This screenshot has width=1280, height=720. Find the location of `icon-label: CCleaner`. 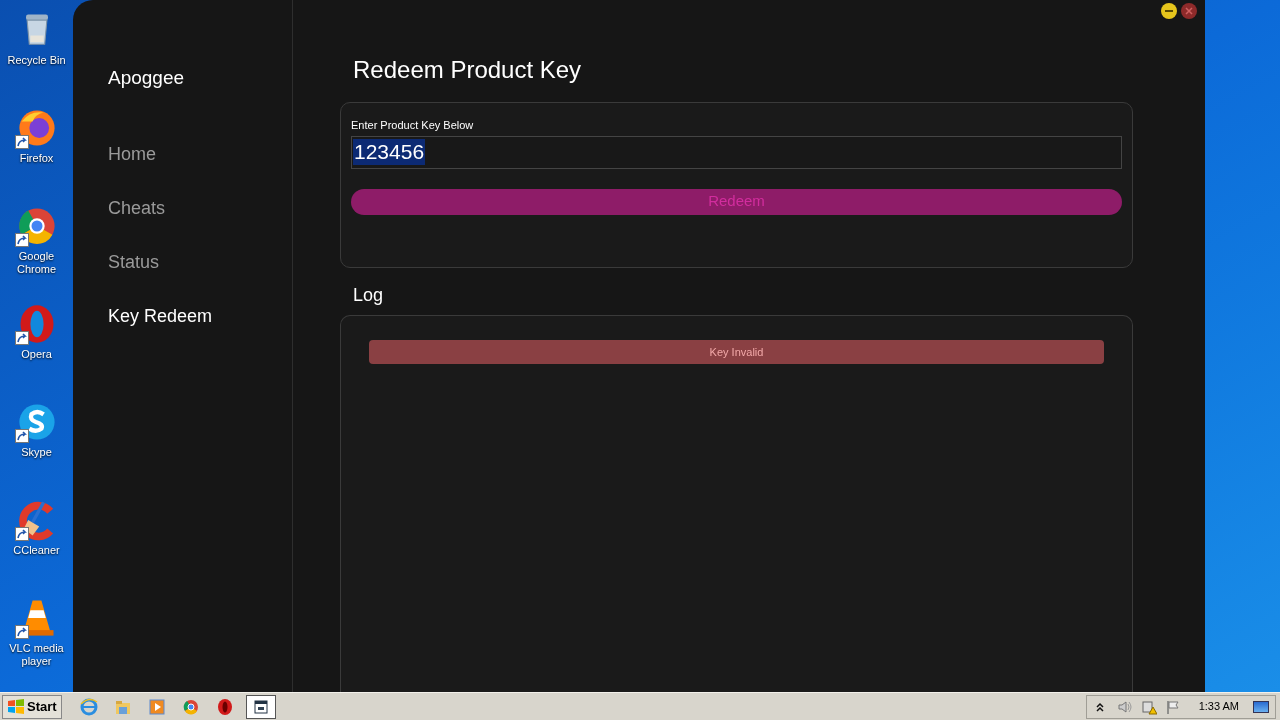

icon-label: CCleaner is located at coordinates (36, 550).